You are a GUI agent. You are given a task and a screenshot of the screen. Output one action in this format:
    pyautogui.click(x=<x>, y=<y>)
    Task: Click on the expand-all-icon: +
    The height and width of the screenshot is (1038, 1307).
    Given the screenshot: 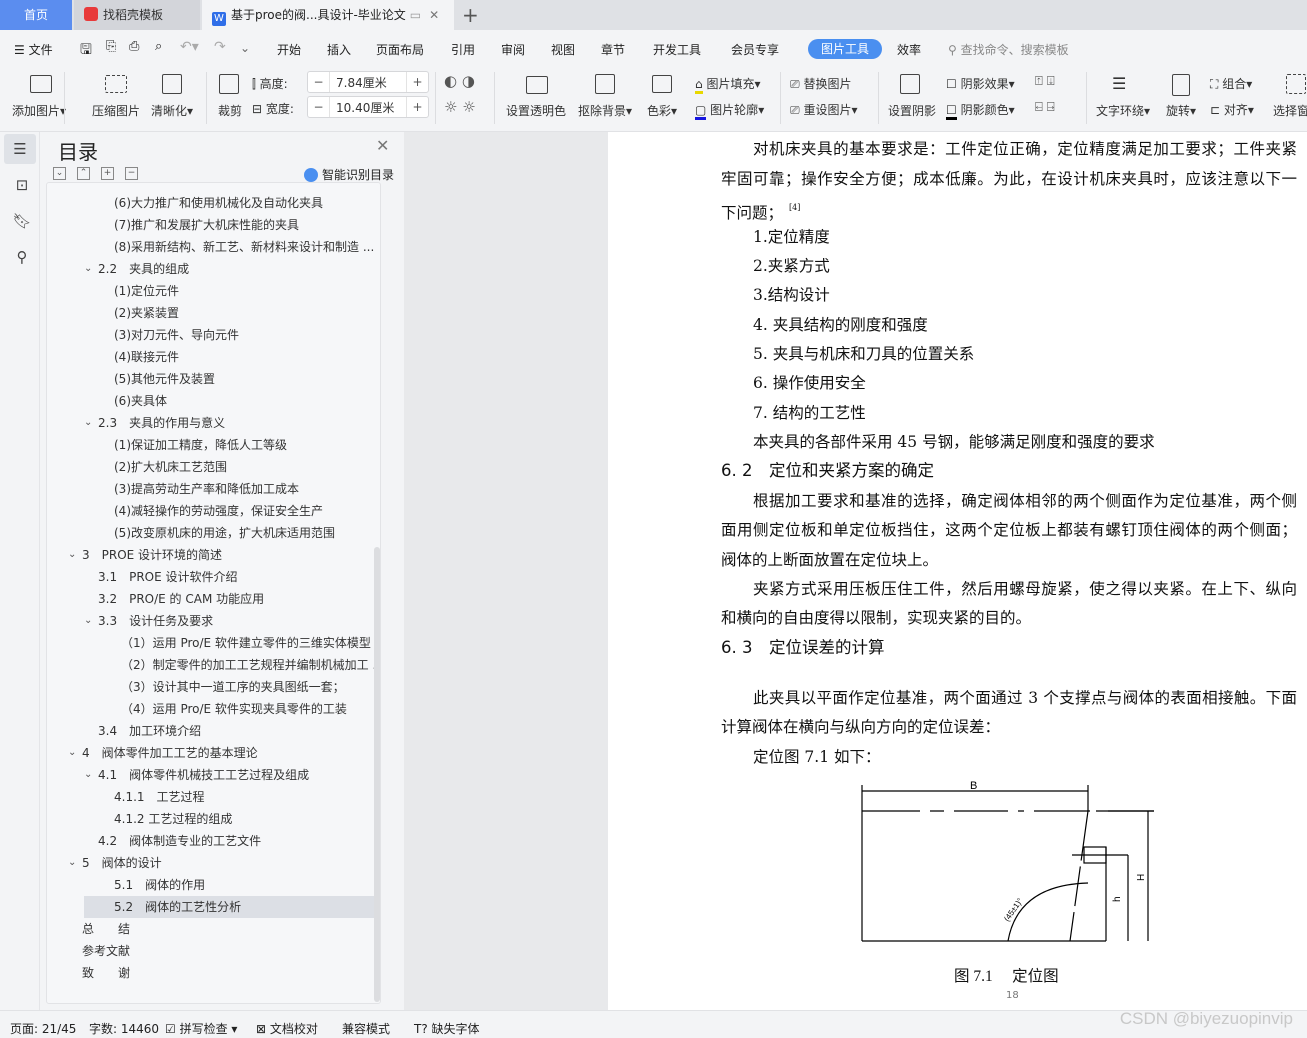 What is the action you would take?
    pyautogui.click(x=107, y=173)
    